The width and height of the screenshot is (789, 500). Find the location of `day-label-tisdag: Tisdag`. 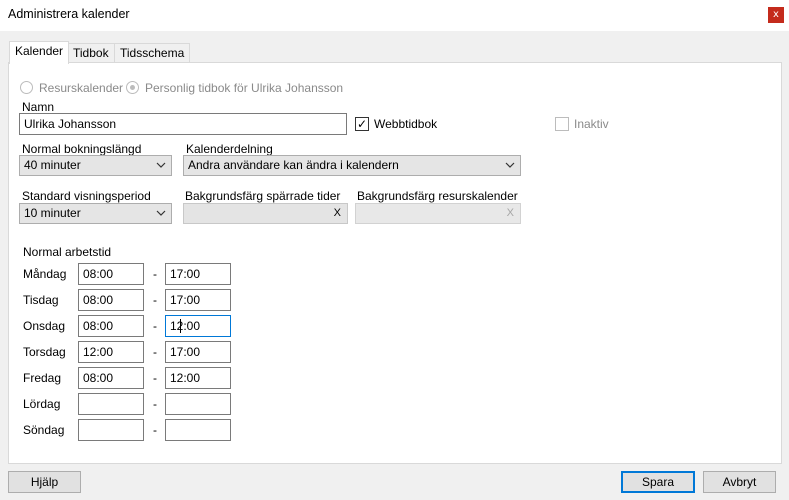

day-label-tisdag: Tisdag is located at coordinates (41, 300).